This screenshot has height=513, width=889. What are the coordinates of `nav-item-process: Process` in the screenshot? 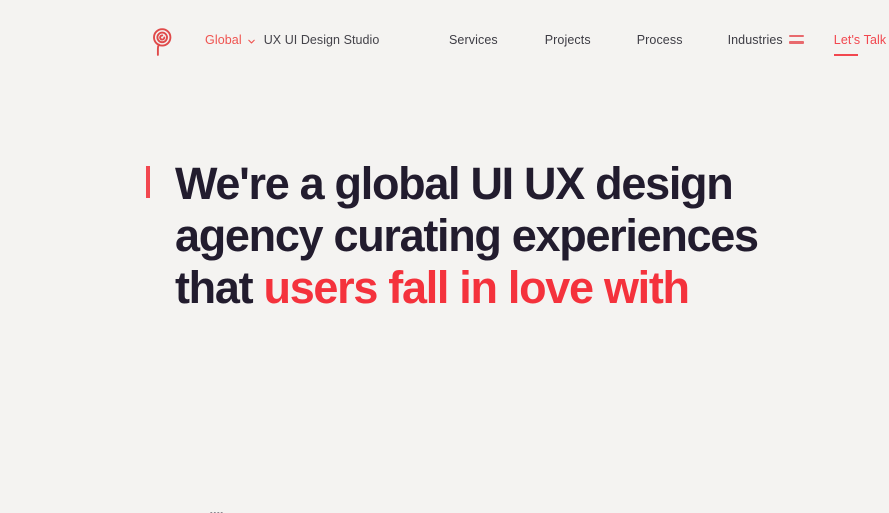 It's located at (660, 41).